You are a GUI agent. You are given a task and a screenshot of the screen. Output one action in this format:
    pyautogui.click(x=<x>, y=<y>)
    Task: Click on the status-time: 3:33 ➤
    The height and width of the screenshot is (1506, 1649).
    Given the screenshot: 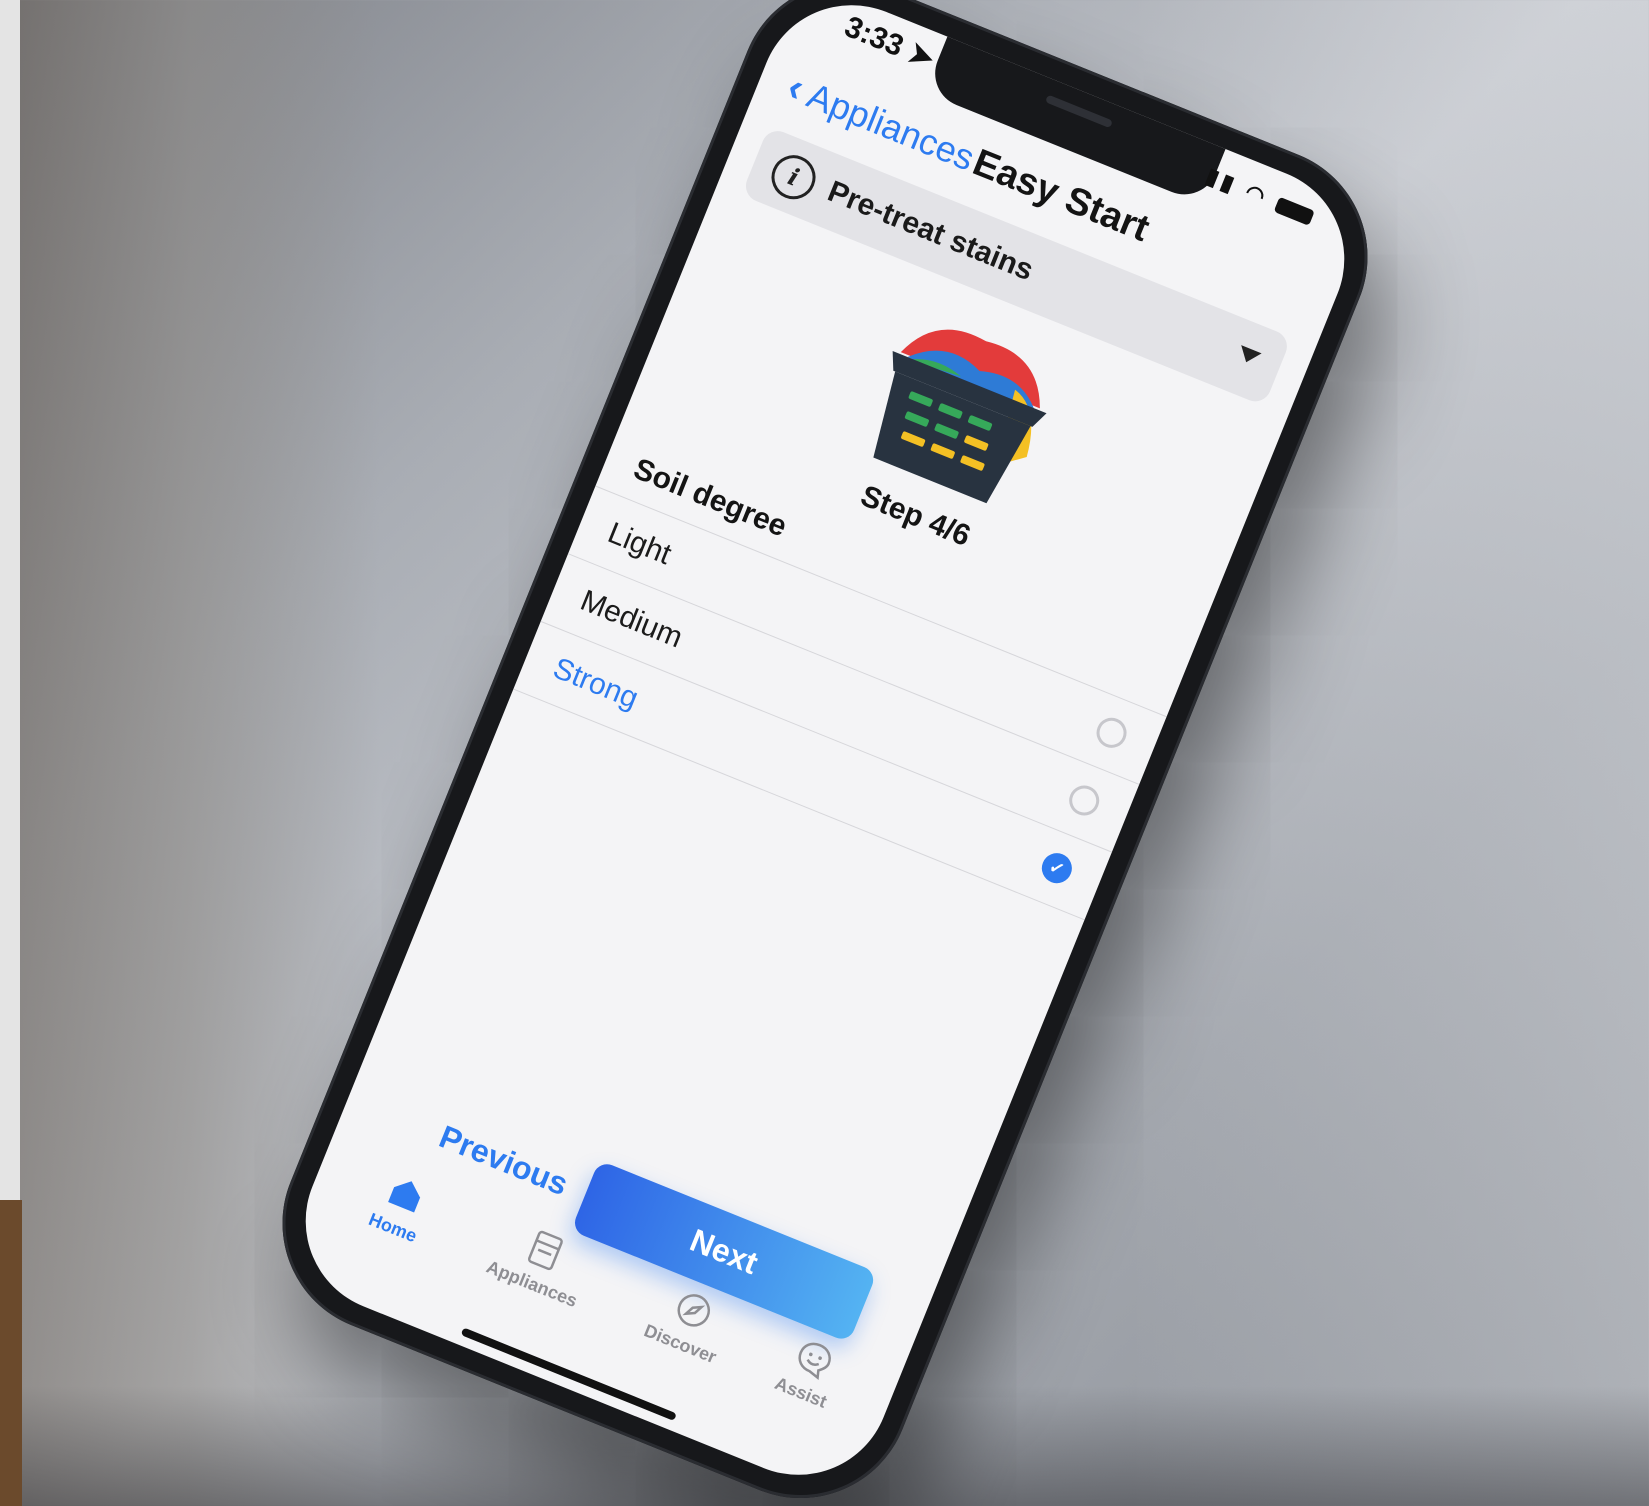 What is the action you would take?
    pyautogui.click(x=890, y=42)
    